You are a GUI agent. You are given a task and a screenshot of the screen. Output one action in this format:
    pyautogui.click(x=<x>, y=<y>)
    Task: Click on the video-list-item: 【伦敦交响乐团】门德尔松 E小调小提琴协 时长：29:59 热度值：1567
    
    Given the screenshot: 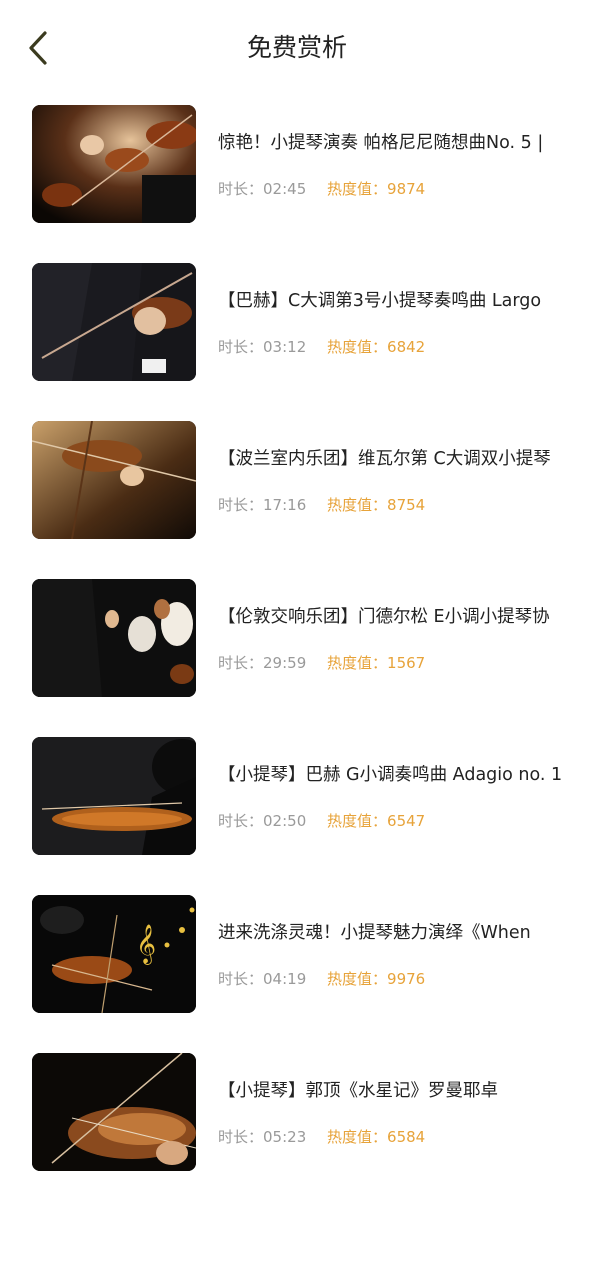 What is the action you would take?
    pyautogui.click(x=297, y=638)
    